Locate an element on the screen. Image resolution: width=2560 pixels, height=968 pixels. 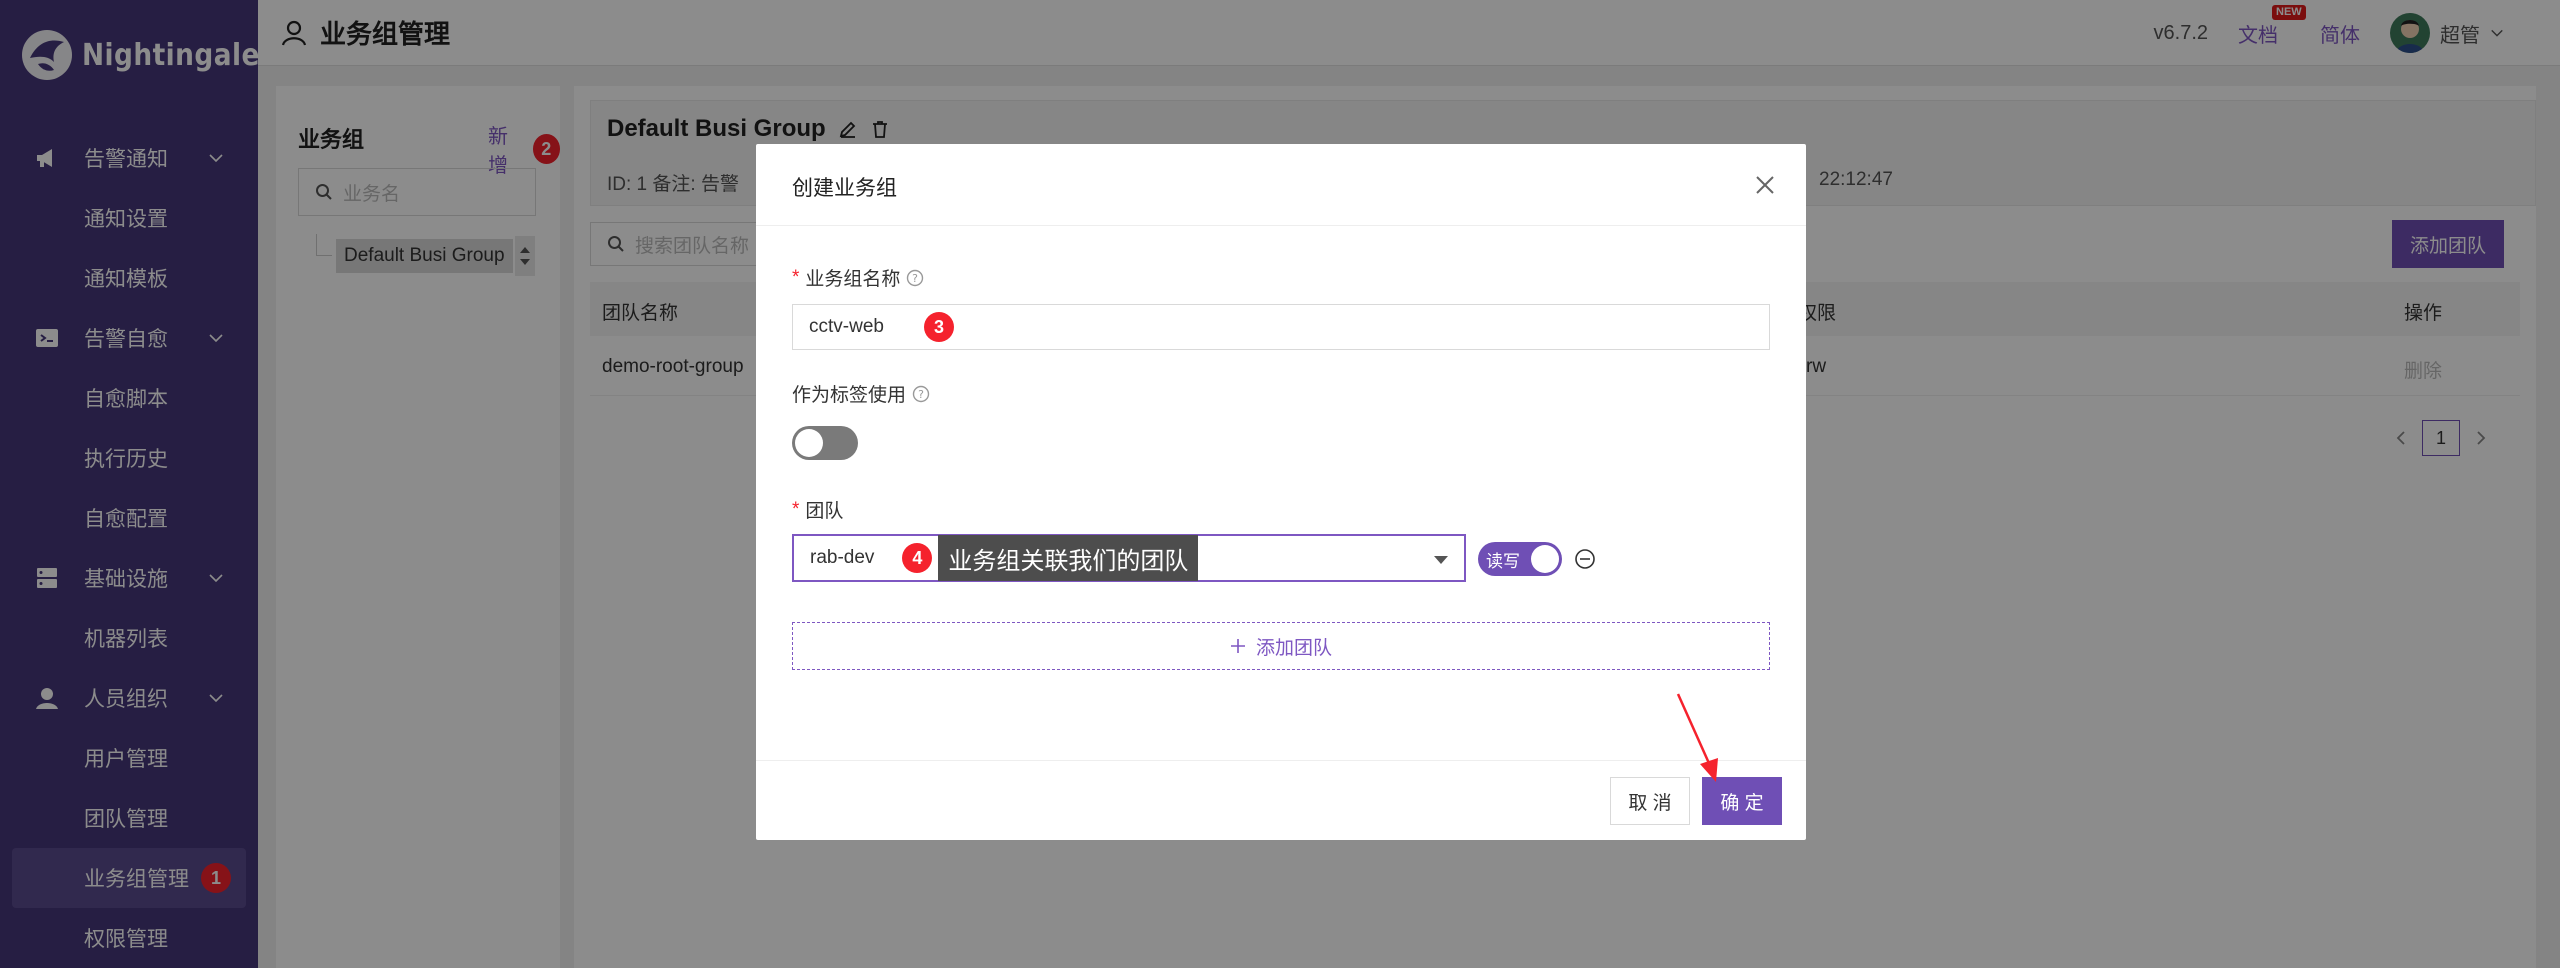
name-input-value: cctv-web is located at coordinates (846, 326).